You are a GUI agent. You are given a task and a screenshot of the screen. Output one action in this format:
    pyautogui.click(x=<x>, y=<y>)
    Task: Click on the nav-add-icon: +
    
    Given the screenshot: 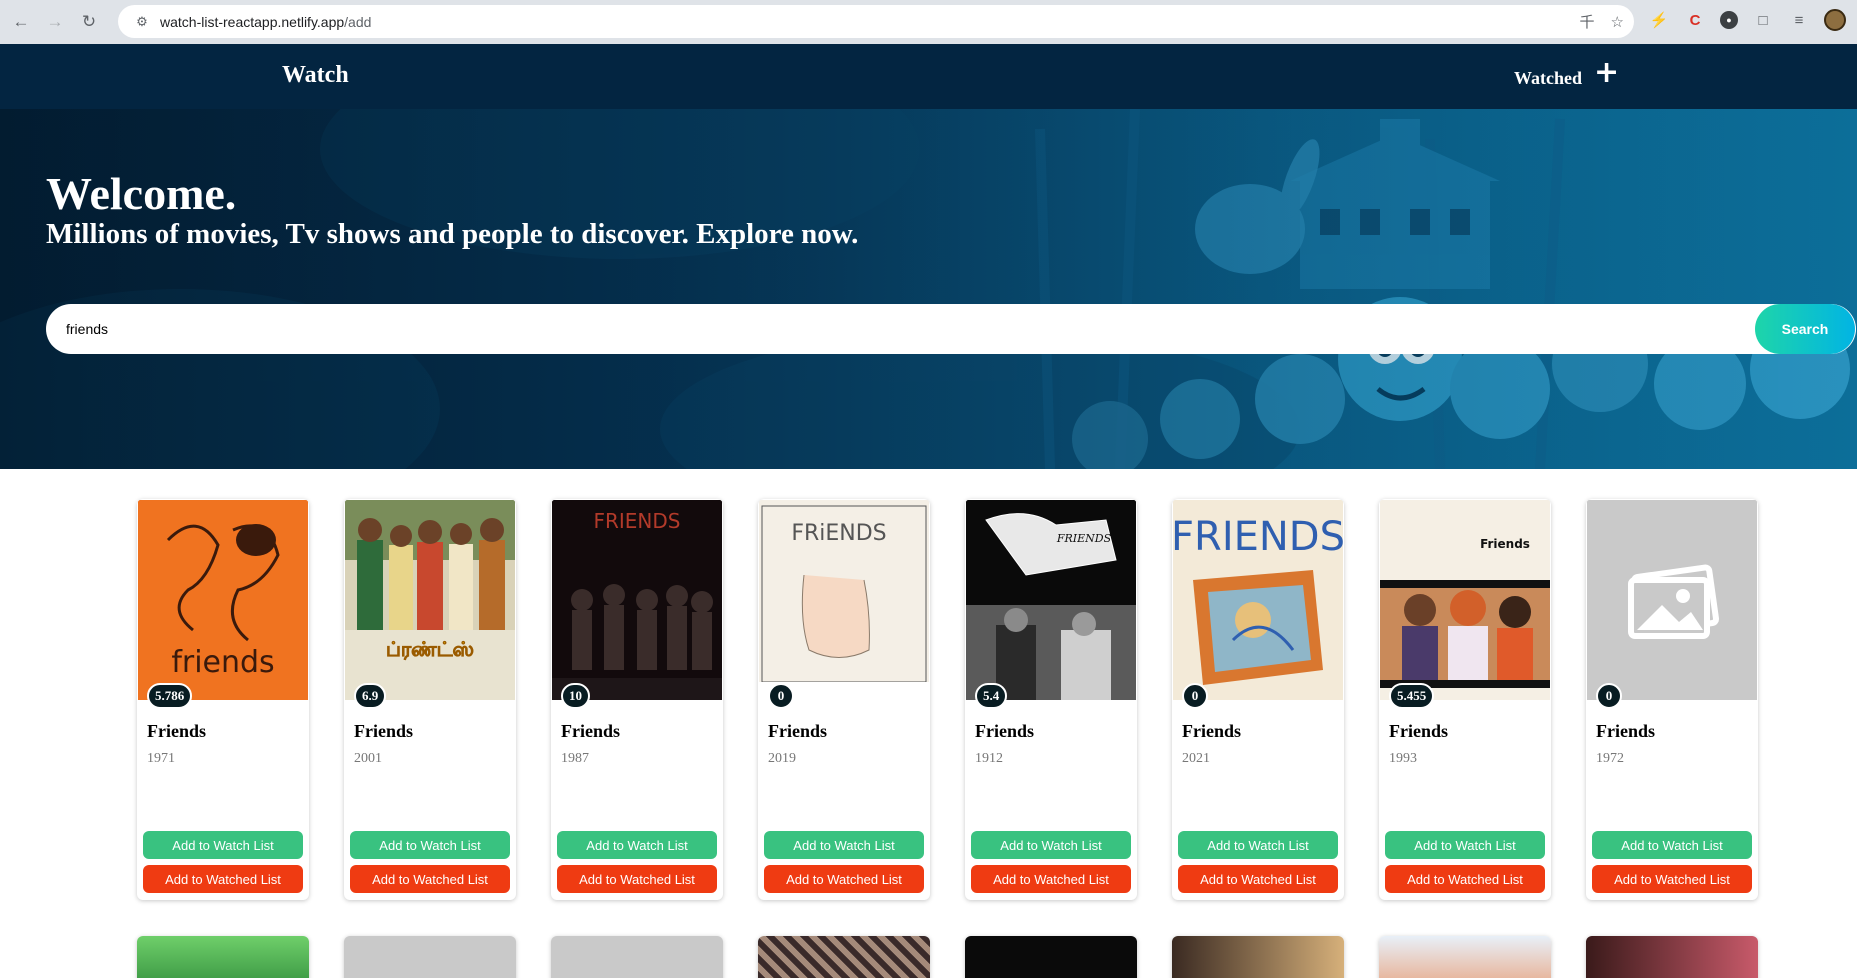 What is the action you would take?
    pyautogui.click(x=1606, y=73)
    